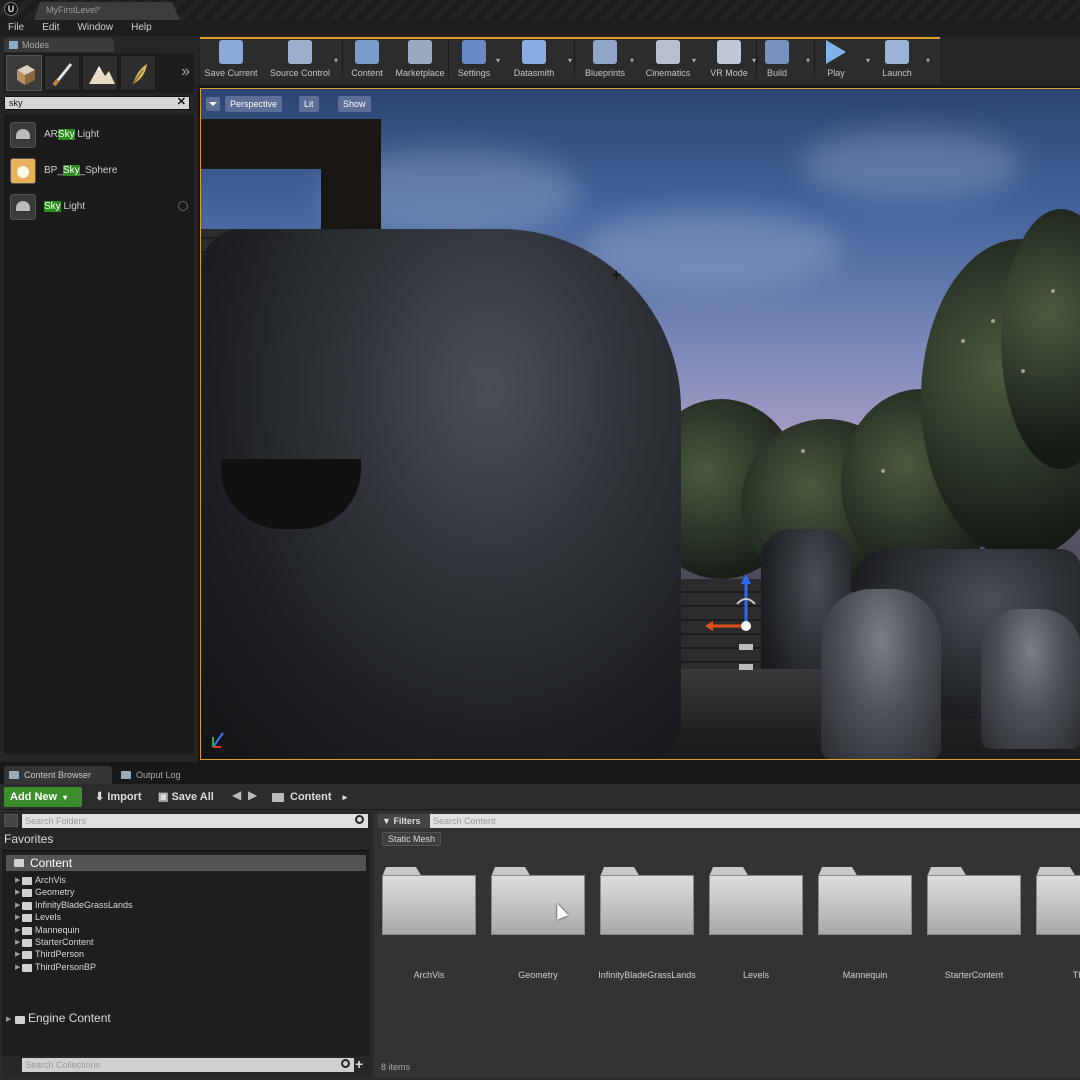 The height and width of the screenshot is (1080, 1080). What do you see at coordinates (974, 901) in the screenshot?
I see `folder-tile-startercontent` at bounding box center [974, 901].